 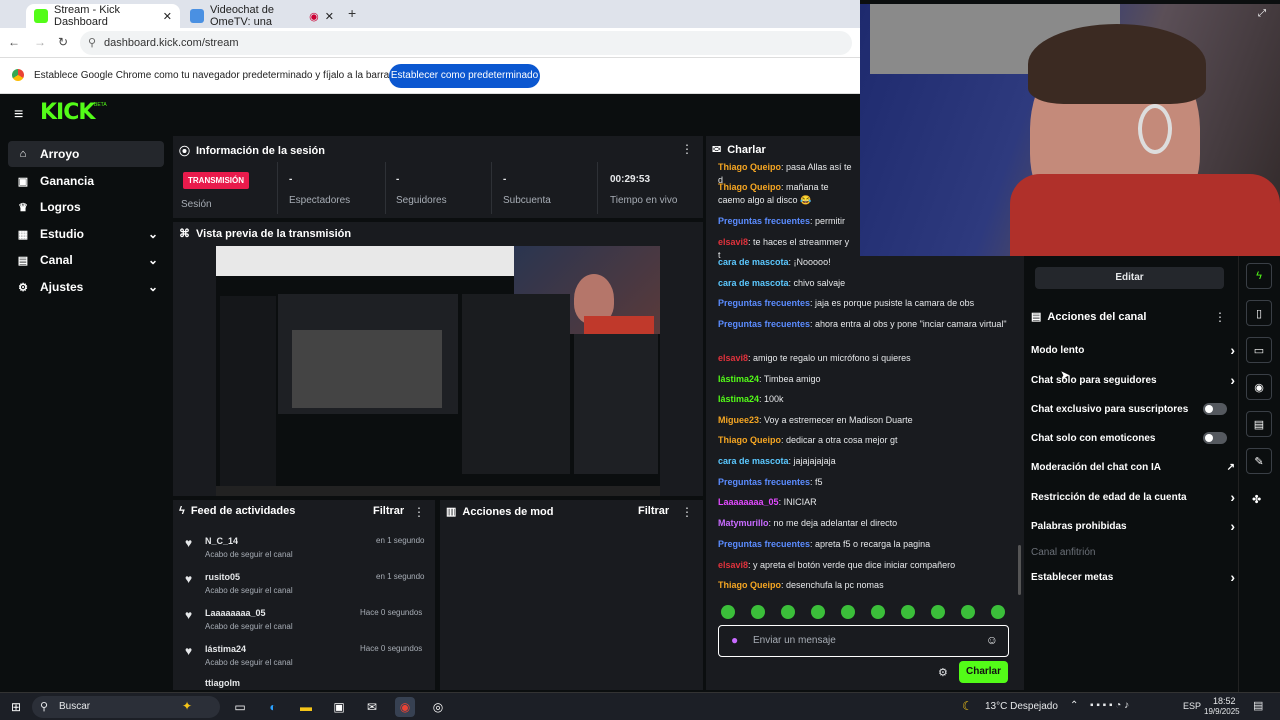 What do you see at coordinates (983, 672) in the screenshot?
I see `send-chat-button: Charlar` at bounding box center [983, 672].